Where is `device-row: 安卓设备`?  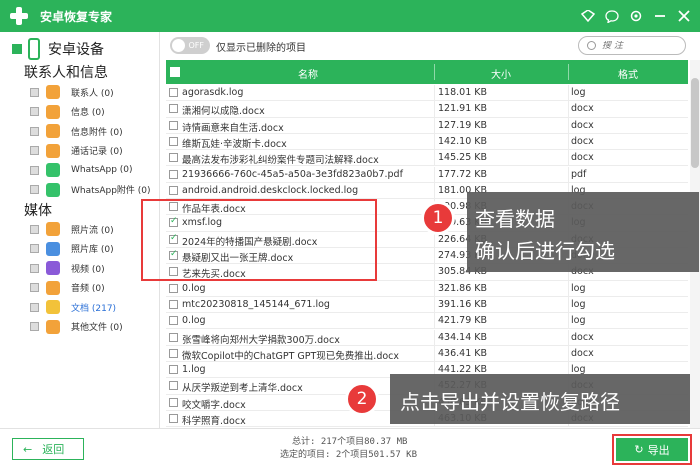 device-row: 安卓设备 is located at coordinates (58, 49).